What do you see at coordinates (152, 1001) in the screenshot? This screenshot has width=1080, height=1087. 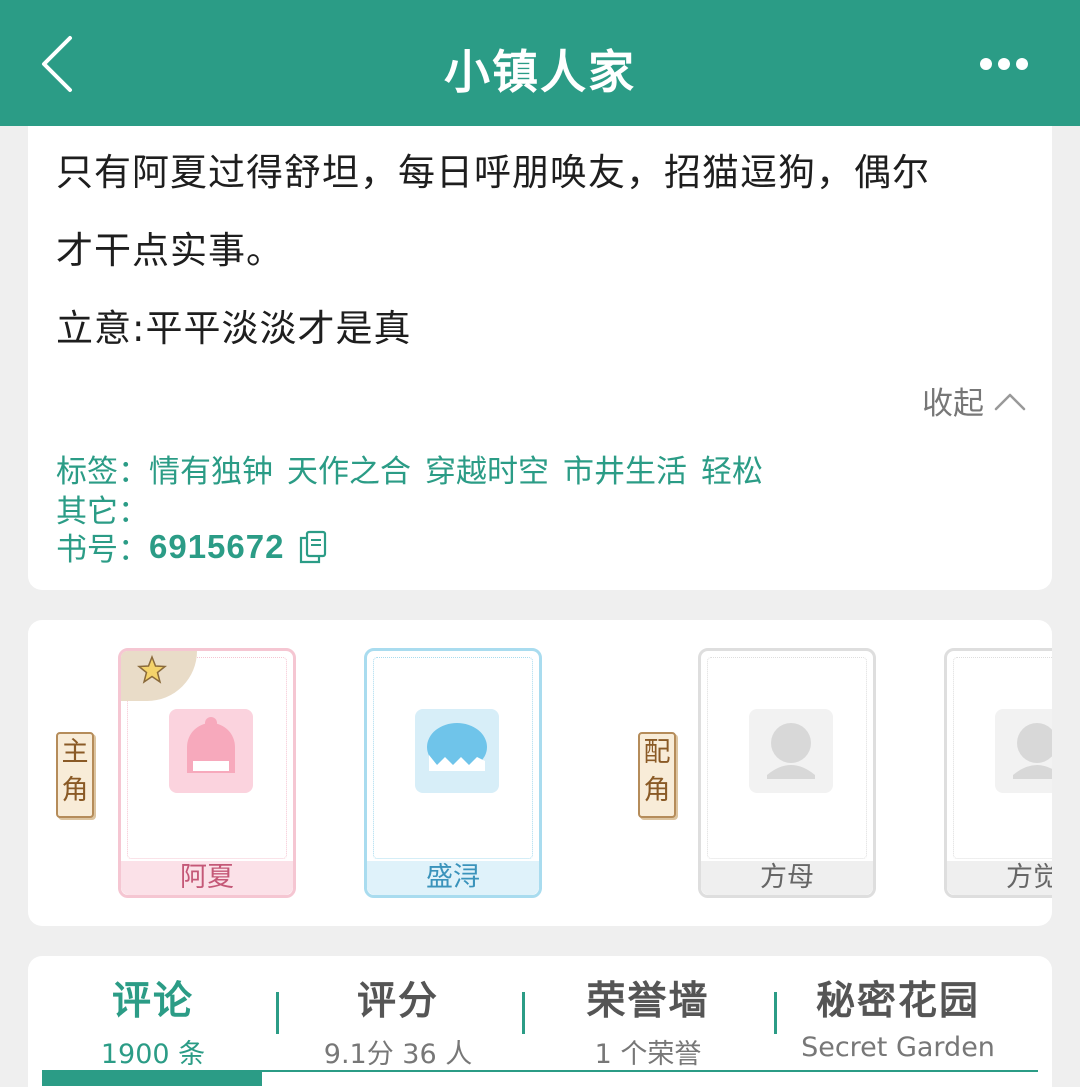 I see `tab-title: 评论` at bounding box center [152, 1001].